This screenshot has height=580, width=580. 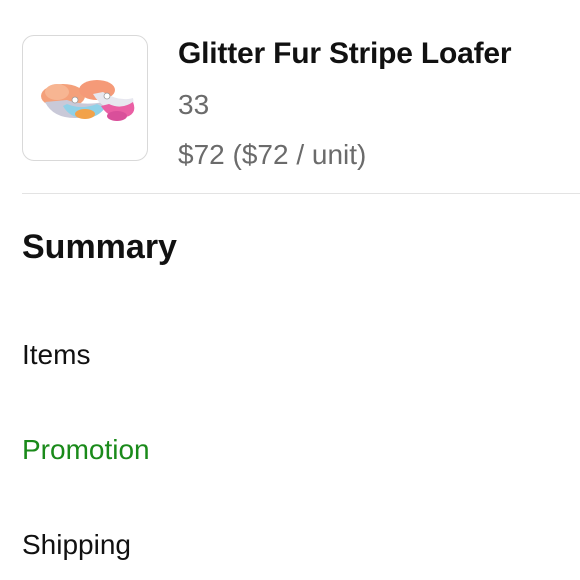 What do you see at coordinates (301, 193) in the screenshot?
I see `divider` at bounding box center [301, 193].